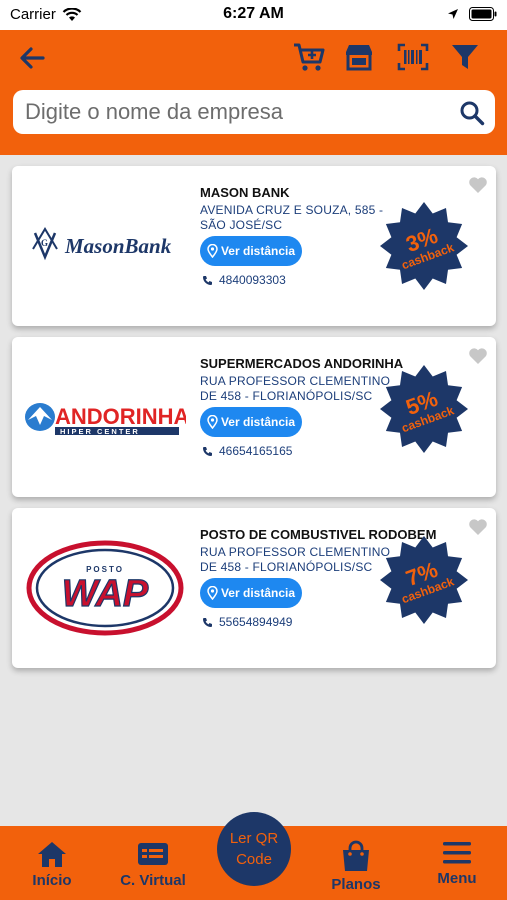  I want to click on nav-inicio: Início, so click(52, 868).